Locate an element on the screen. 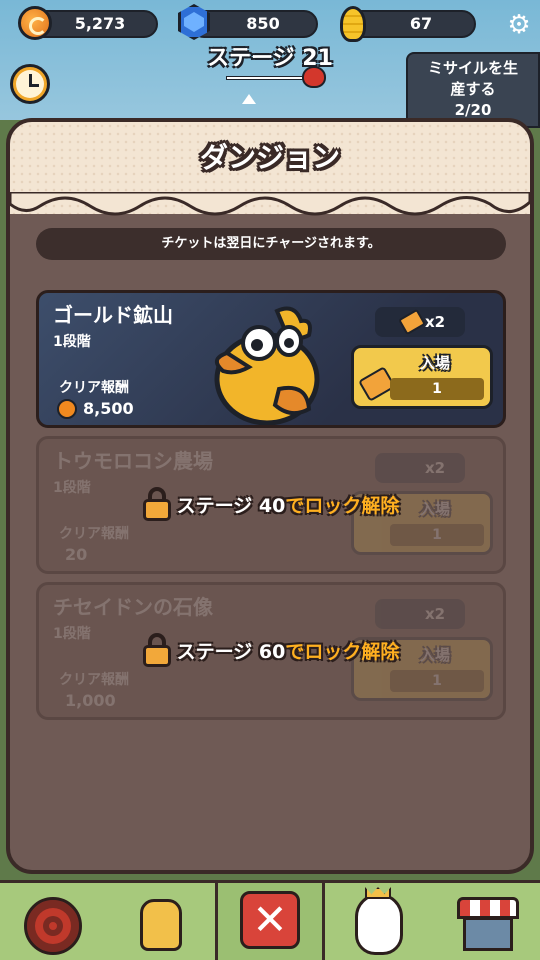 The height and width of the screenshot is (960, 540). corn-counter: 67 is located at coordinates (412, 24).